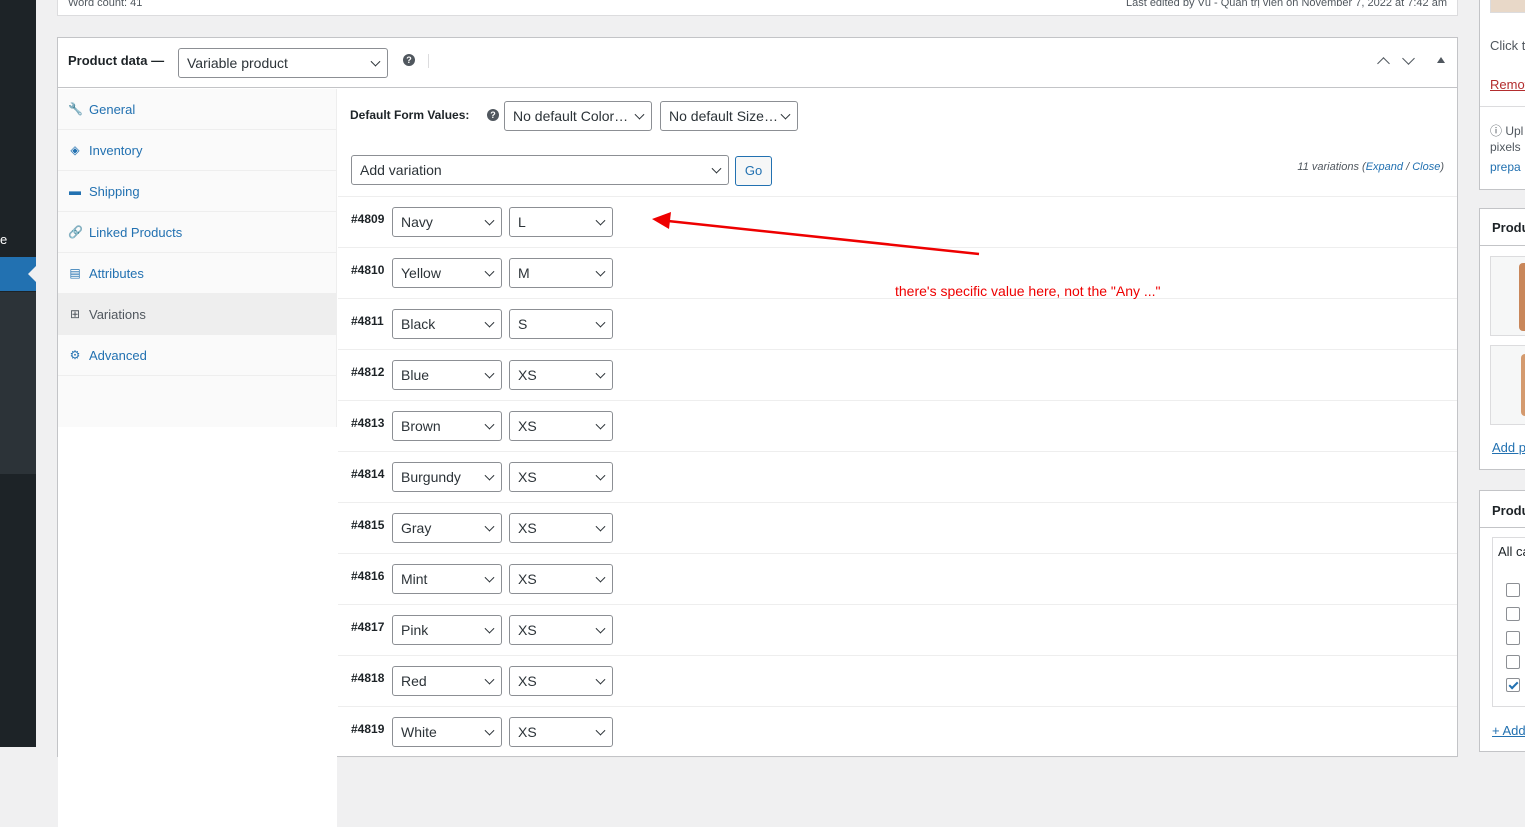 The height and width of the screenshot is (827, 1525). I want to click on pixels-info: pixels, so click(1505, 147).